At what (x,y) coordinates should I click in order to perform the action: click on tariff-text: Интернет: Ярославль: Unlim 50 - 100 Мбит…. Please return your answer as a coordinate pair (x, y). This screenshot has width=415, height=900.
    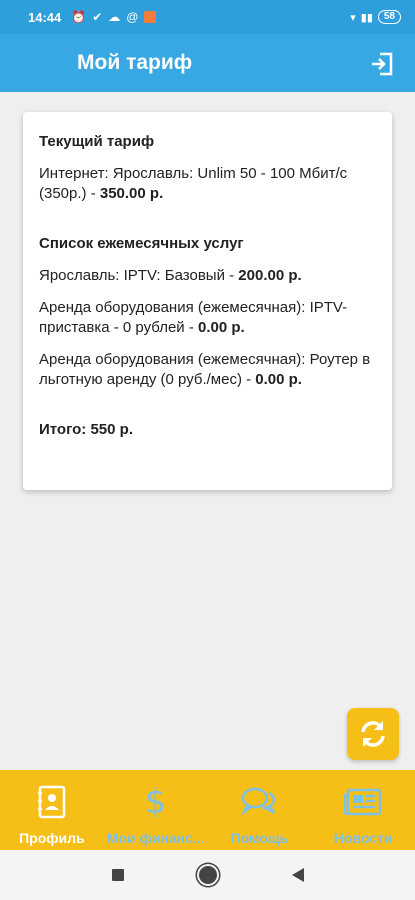
    Looking at the image, I should click on (193, 183).